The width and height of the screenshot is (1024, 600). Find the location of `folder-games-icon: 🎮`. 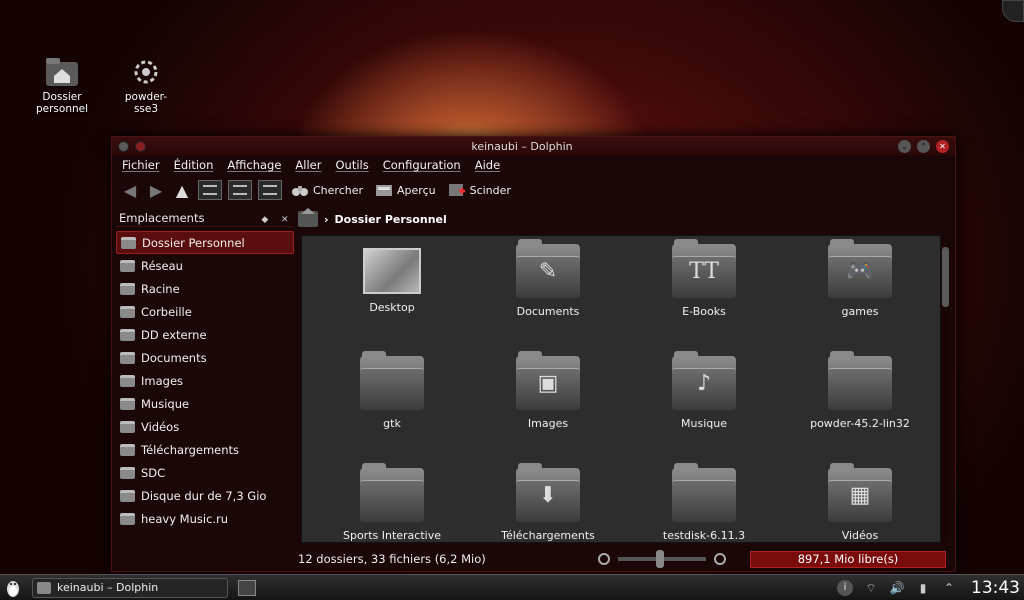

folder-games-icon: 🎮 is located at coordinates (860, 268).